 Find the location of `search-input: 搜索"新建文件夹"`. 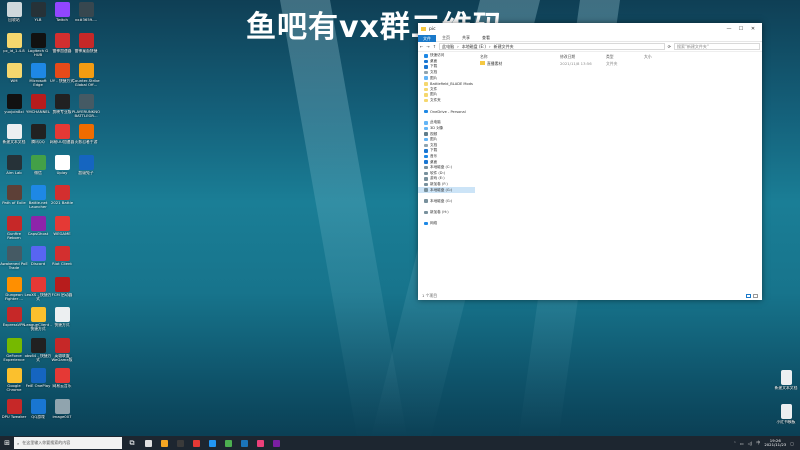

search-input: 搜索"新建文件夹" is located at coordinates (717, 46).